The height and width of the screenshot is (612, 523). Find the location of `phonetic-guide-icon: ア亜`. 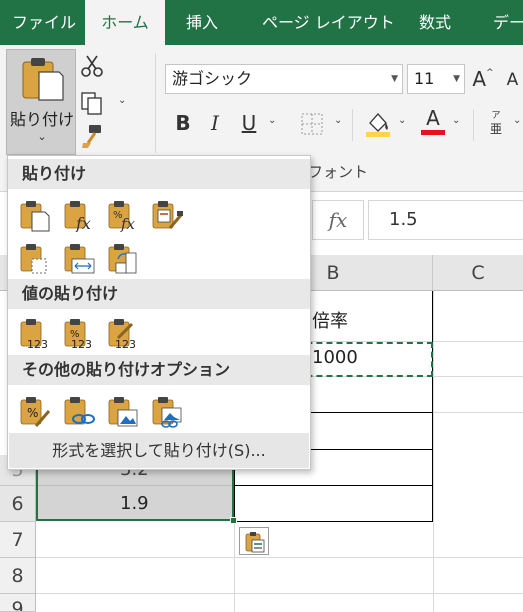

phonetic-guide-icon: ア亜 is located at coordinates (496, 123).